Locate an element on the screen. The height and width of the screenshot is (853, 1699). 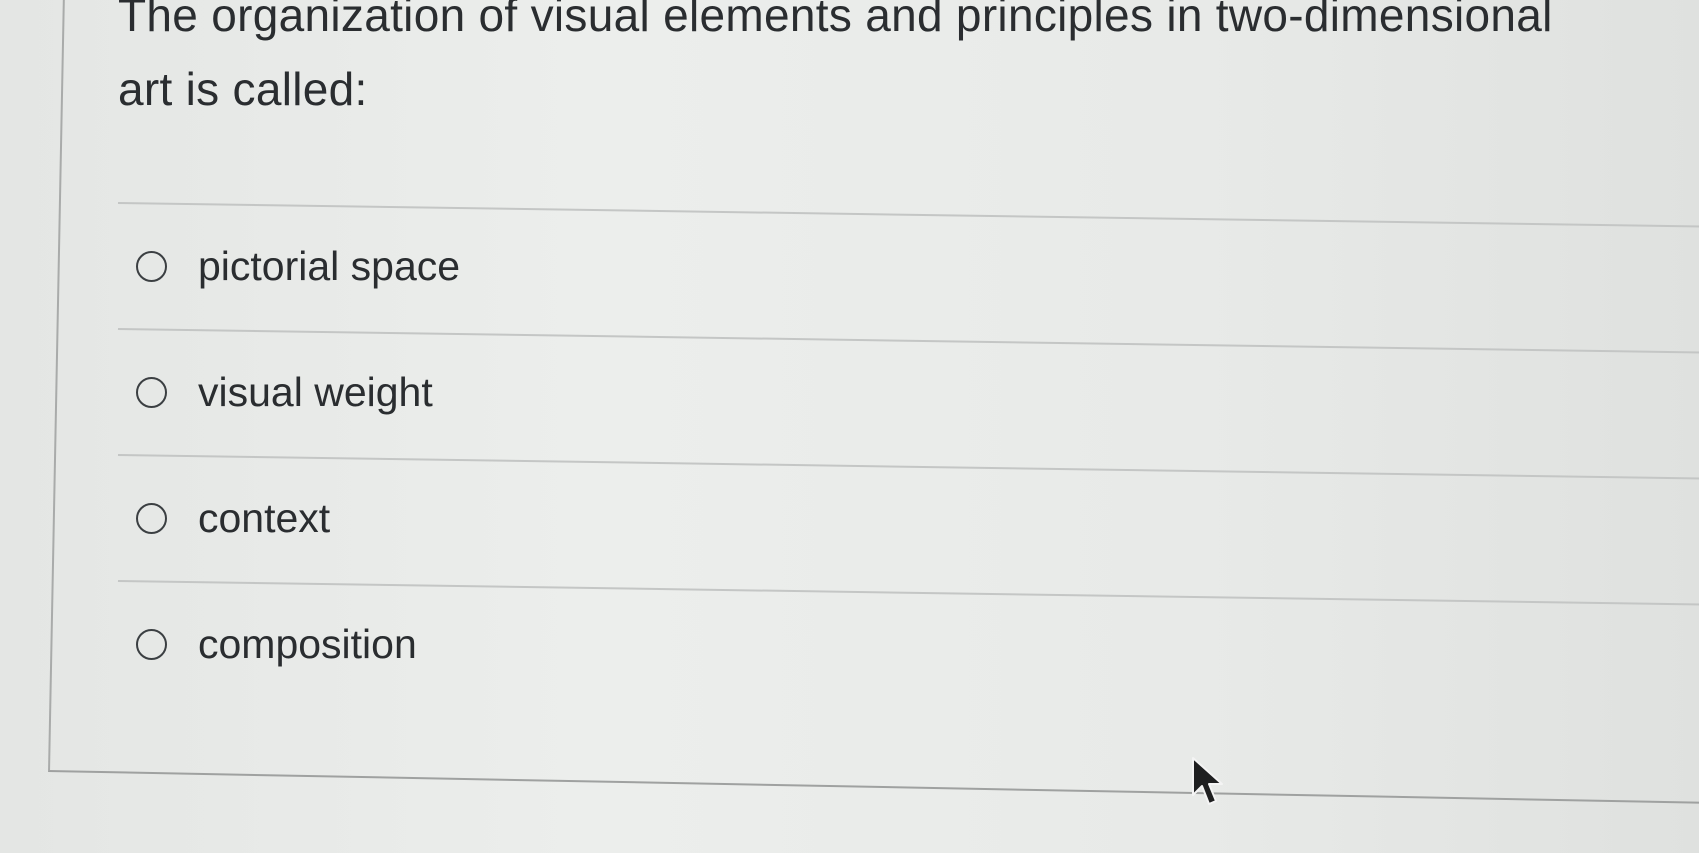
choice-label: context is located at coordinates (264, 517).